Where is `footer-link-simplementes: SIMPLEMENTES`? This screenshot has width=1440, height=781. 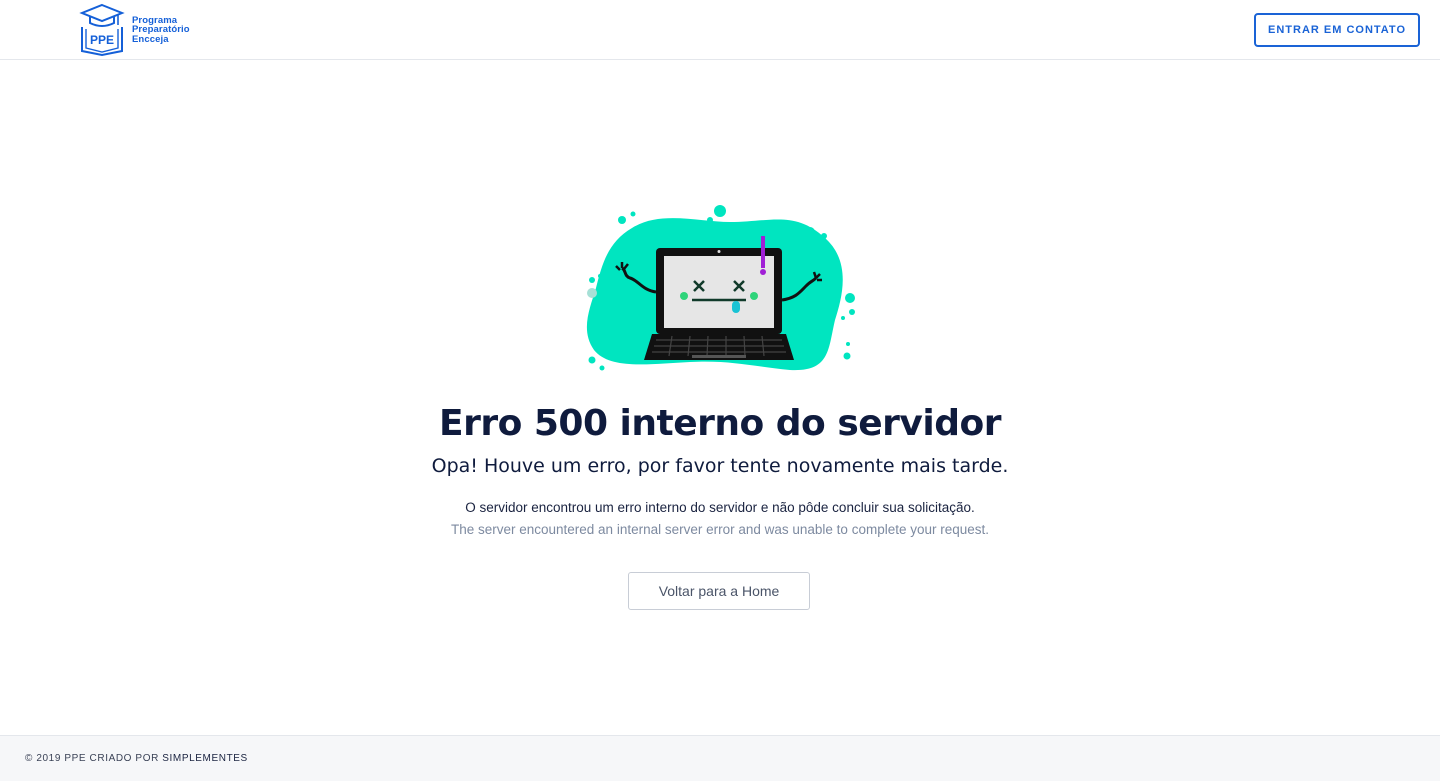 footer-link-simplementes: SIMPLEMENTES is located at coordinates (205, 758).